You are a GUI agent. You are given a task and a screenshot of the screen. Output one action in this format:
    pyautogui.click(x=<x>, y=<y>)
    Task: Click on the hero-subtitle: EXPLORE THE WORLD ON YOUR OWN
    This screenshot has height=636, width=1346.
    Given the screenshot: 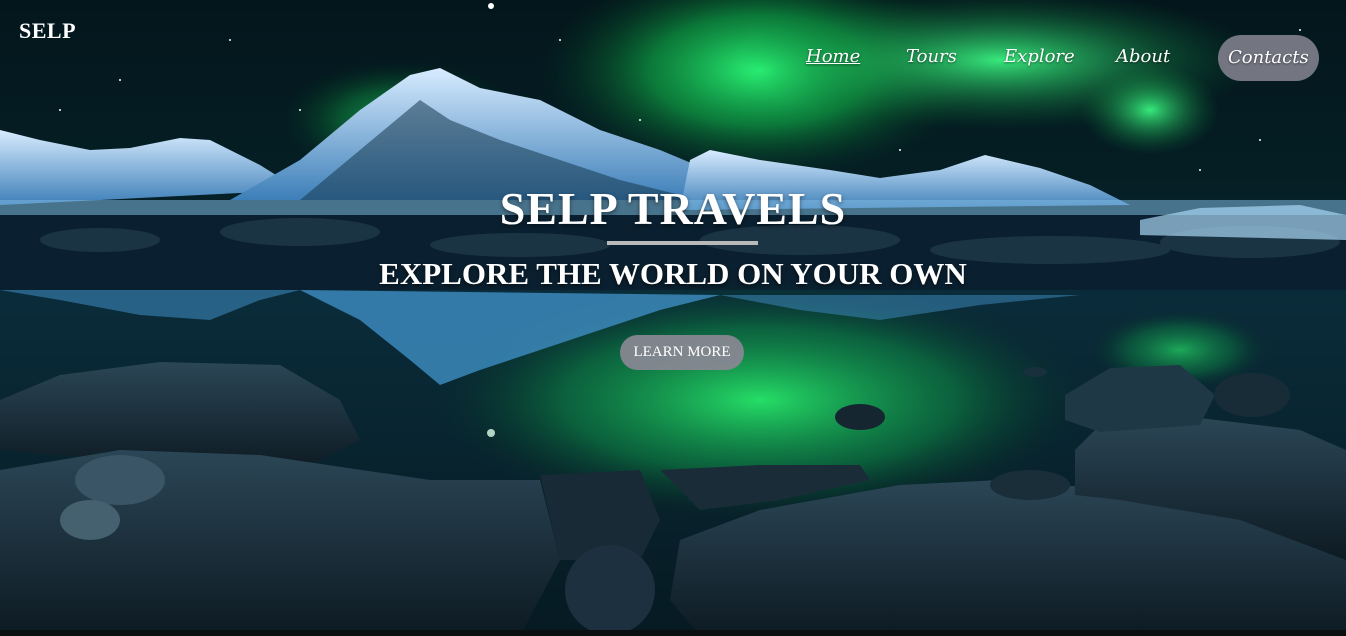 What is the action you would take?
    pyautogui.click(x=673, y=273)
    